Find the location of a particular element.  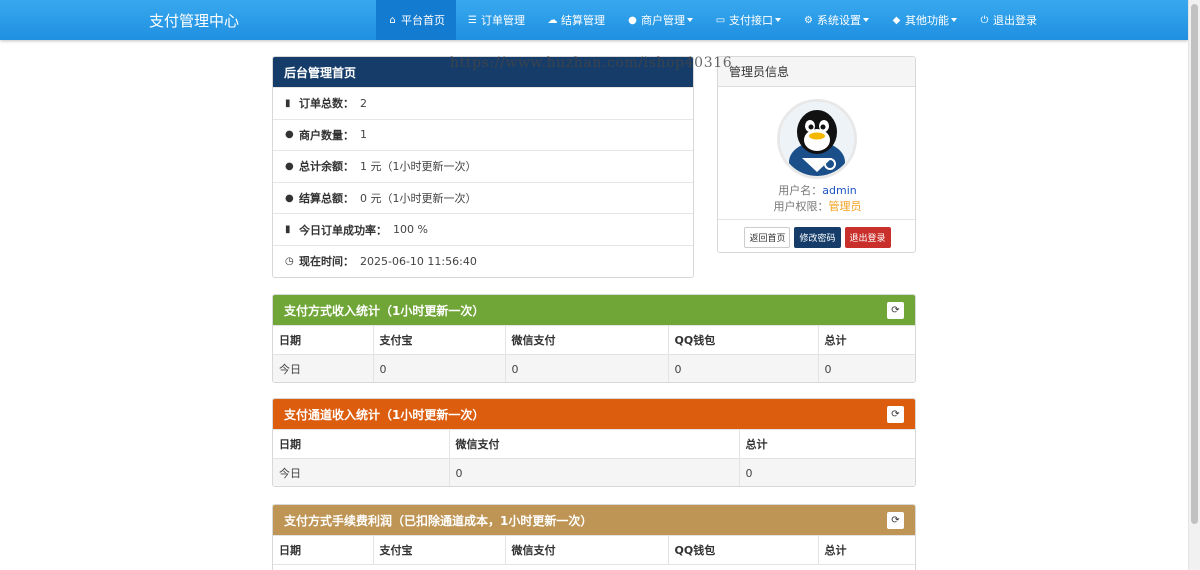

stat-total-balance: ● 总计余额： 1 元（1小时更新一次） is located at coordinates (483, 166).